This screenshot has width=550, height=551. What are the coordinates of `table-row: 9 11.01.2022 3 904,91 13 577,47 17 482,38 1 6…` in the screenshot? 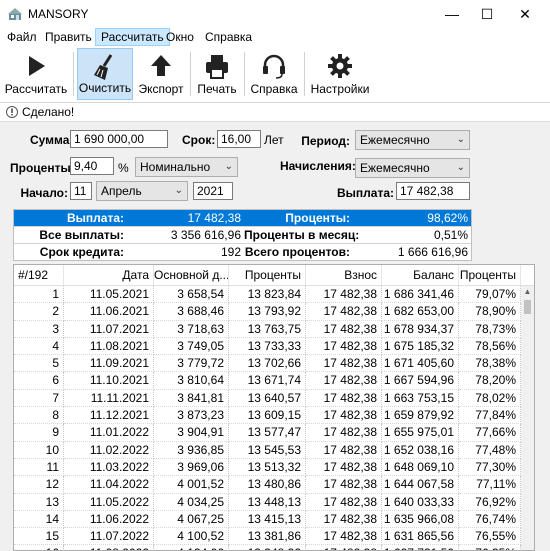 It's located at (267, 433).